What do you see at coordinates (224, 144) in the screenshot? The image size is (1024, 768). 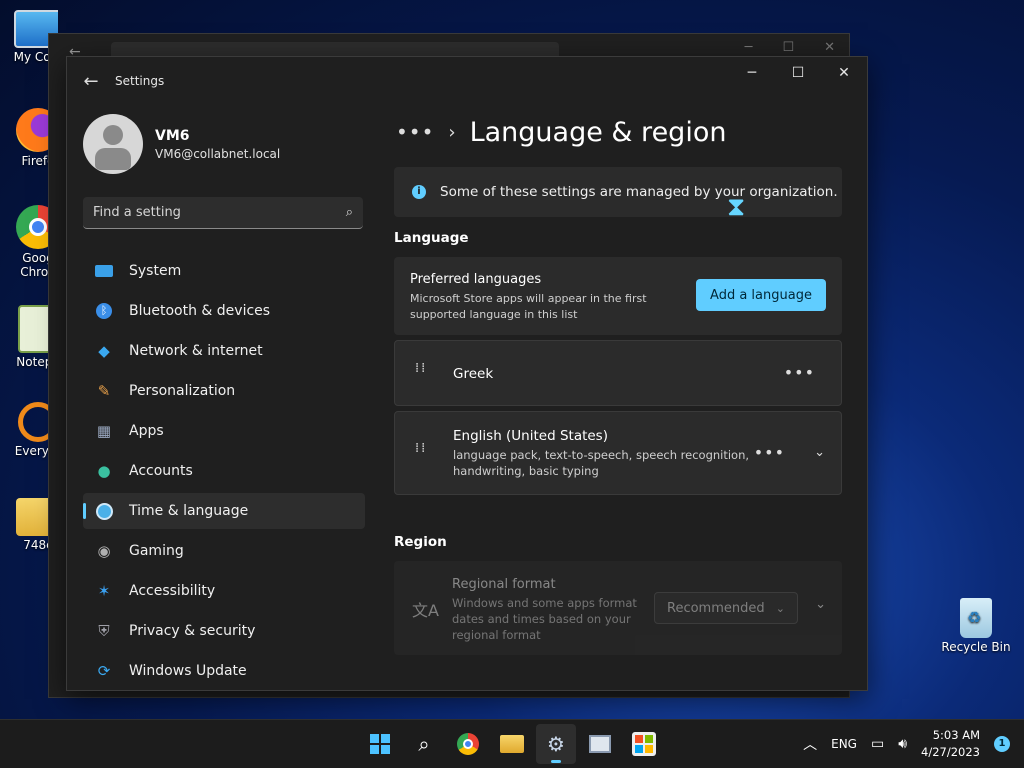 I see `user-profile: VM6 VM6@collabnet.local` at bounding box center [224, 144].